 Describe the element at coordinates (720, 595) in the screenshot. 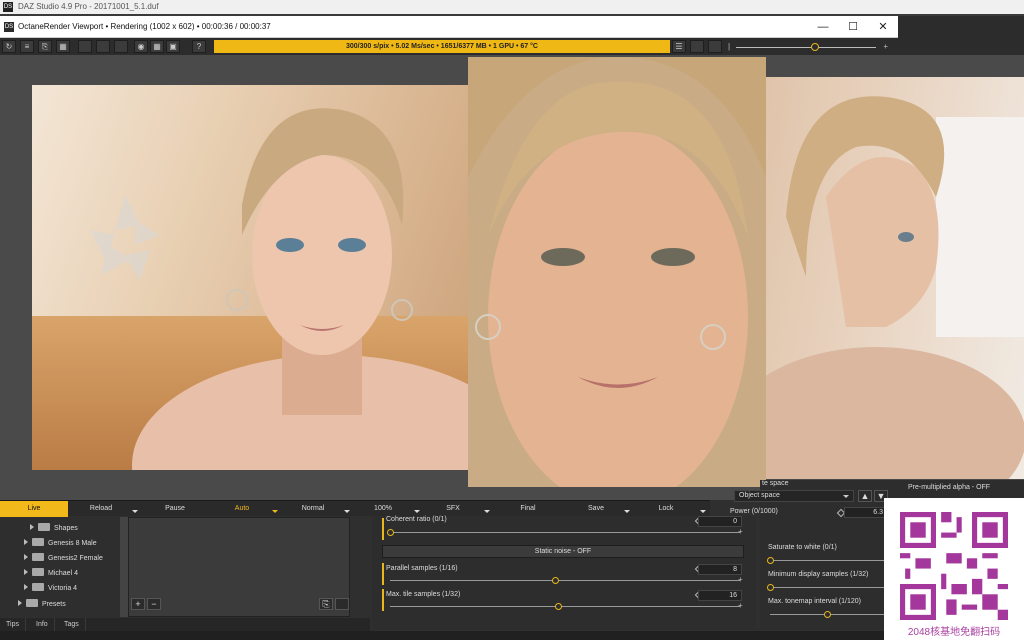

I see `max-tile-samples-value: 16` at that location.